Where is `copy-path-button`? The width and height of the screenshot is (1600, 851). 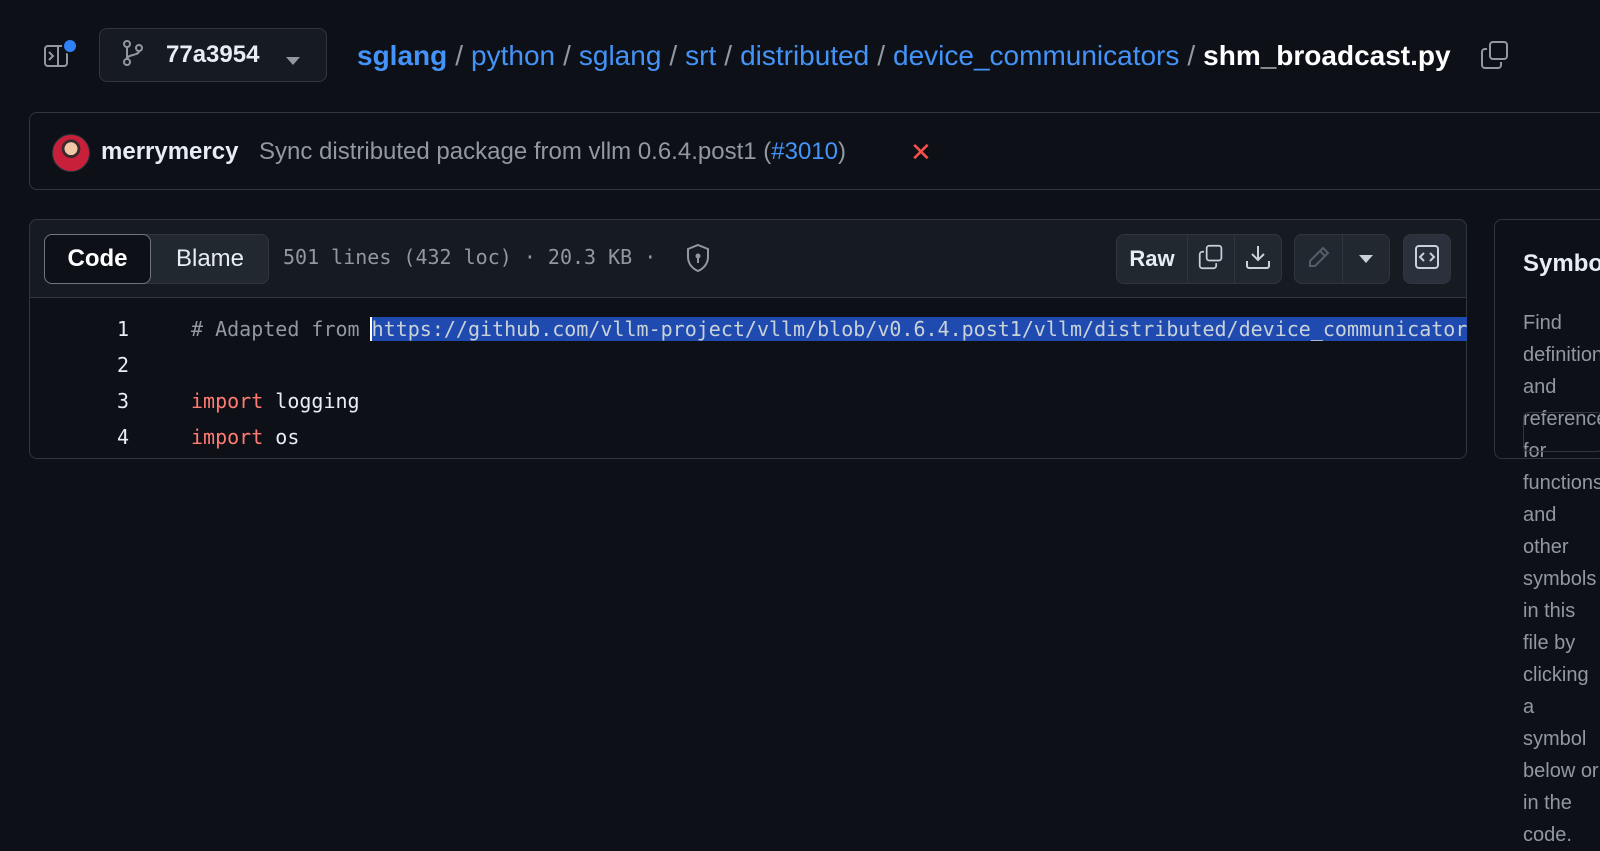
copy-path-button is located at coordinates (1496, 56).